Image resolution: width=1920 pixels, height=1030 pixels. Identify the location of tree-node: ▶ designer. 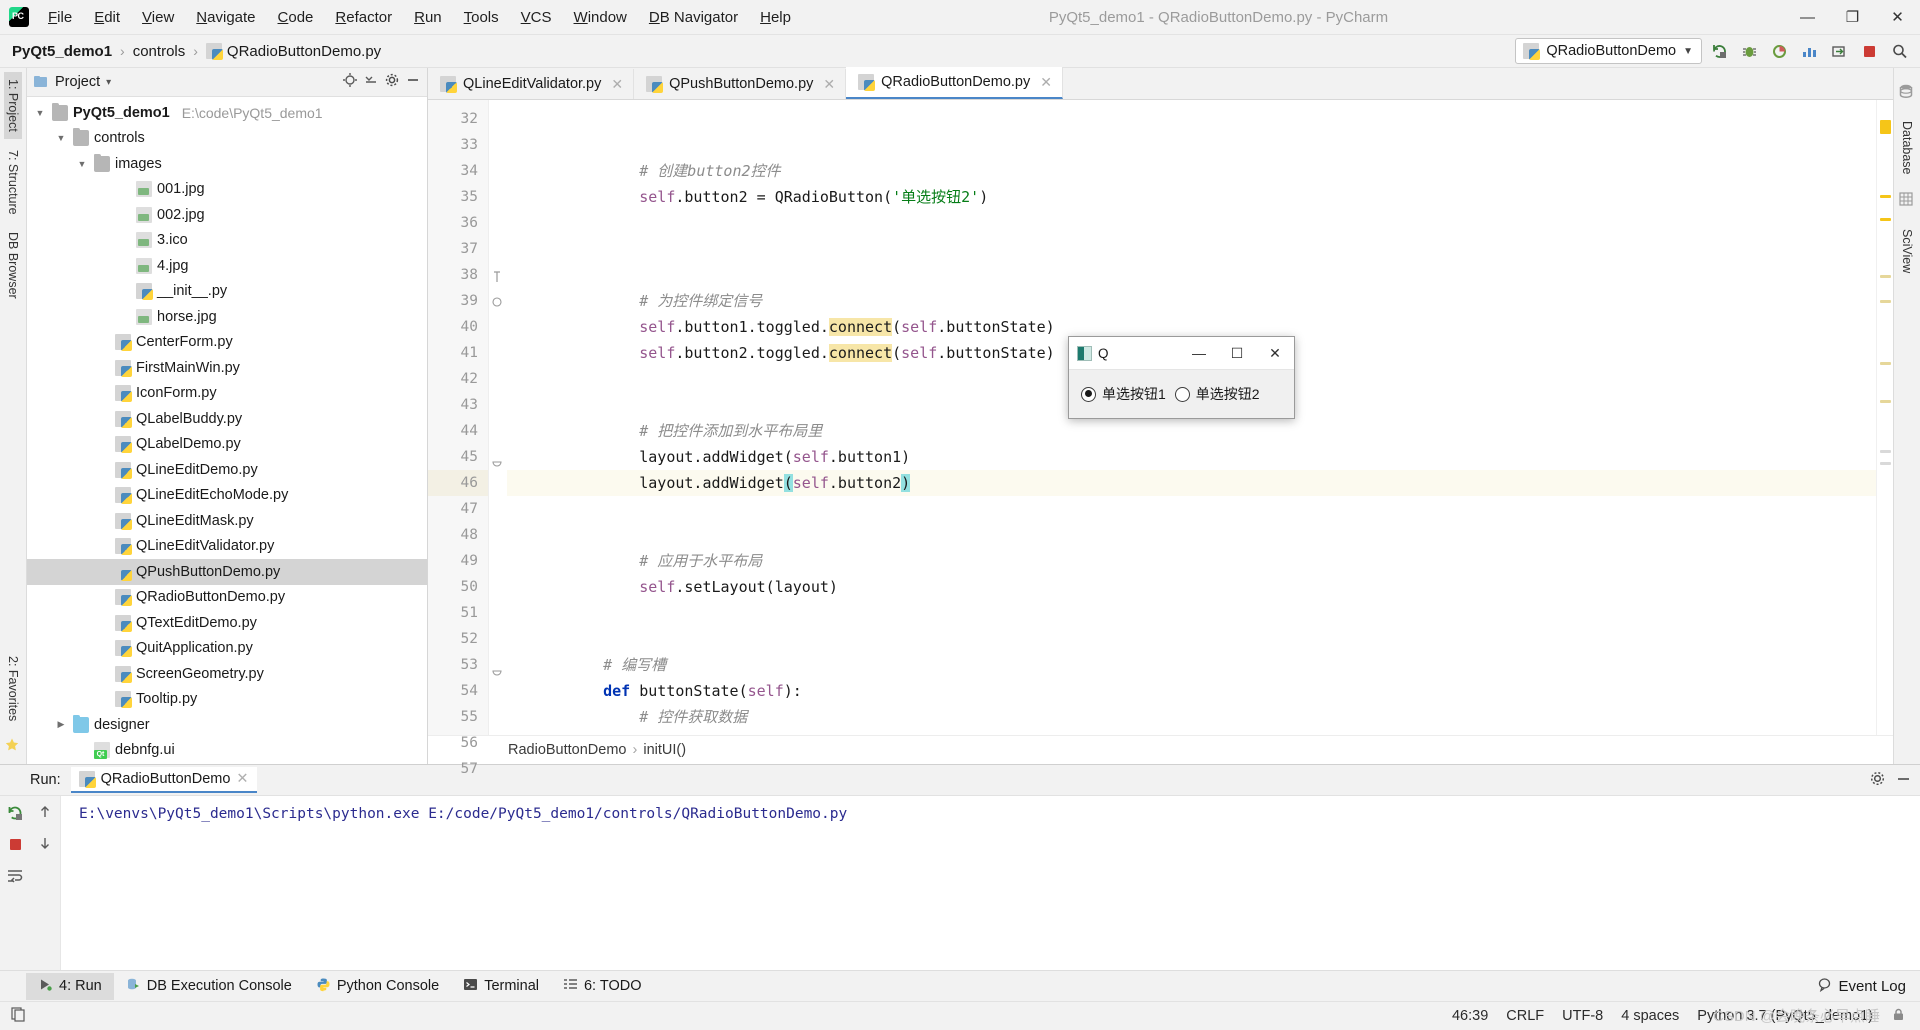
(227, 725).